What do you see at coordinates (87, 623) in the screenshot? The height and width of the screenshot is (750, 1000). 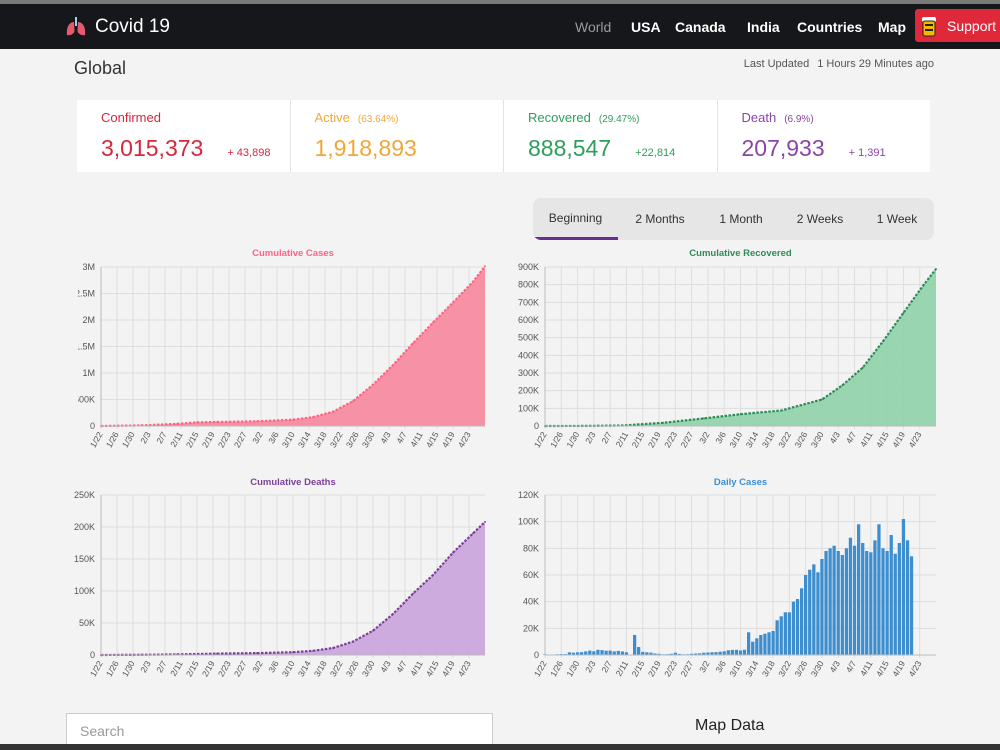 I see `y-tick-label: 50K` at bounding box center [87, 623].